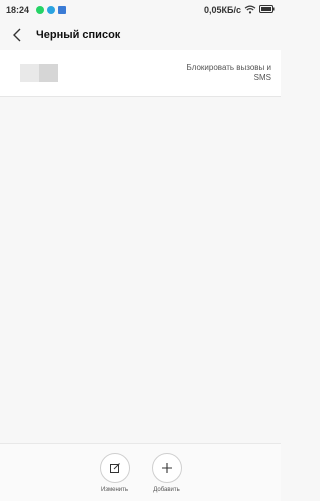 The height and width of the screenshot is (501, 320). I want to click on plus-icon, so click(166, 468).